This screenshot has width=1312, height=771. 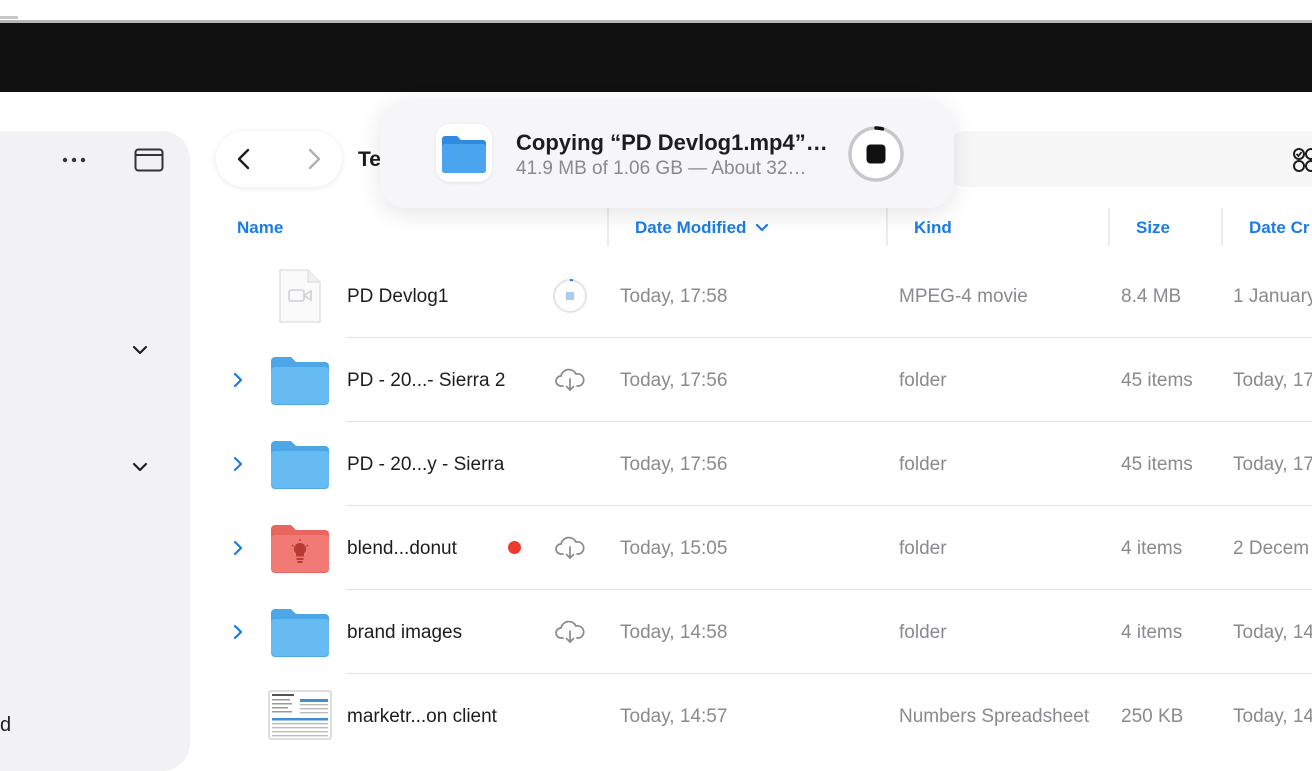 What do you see at coordinates (9, 17) in the screenshot?
I see `top-strip-tick` at bounding box center [9, 17].